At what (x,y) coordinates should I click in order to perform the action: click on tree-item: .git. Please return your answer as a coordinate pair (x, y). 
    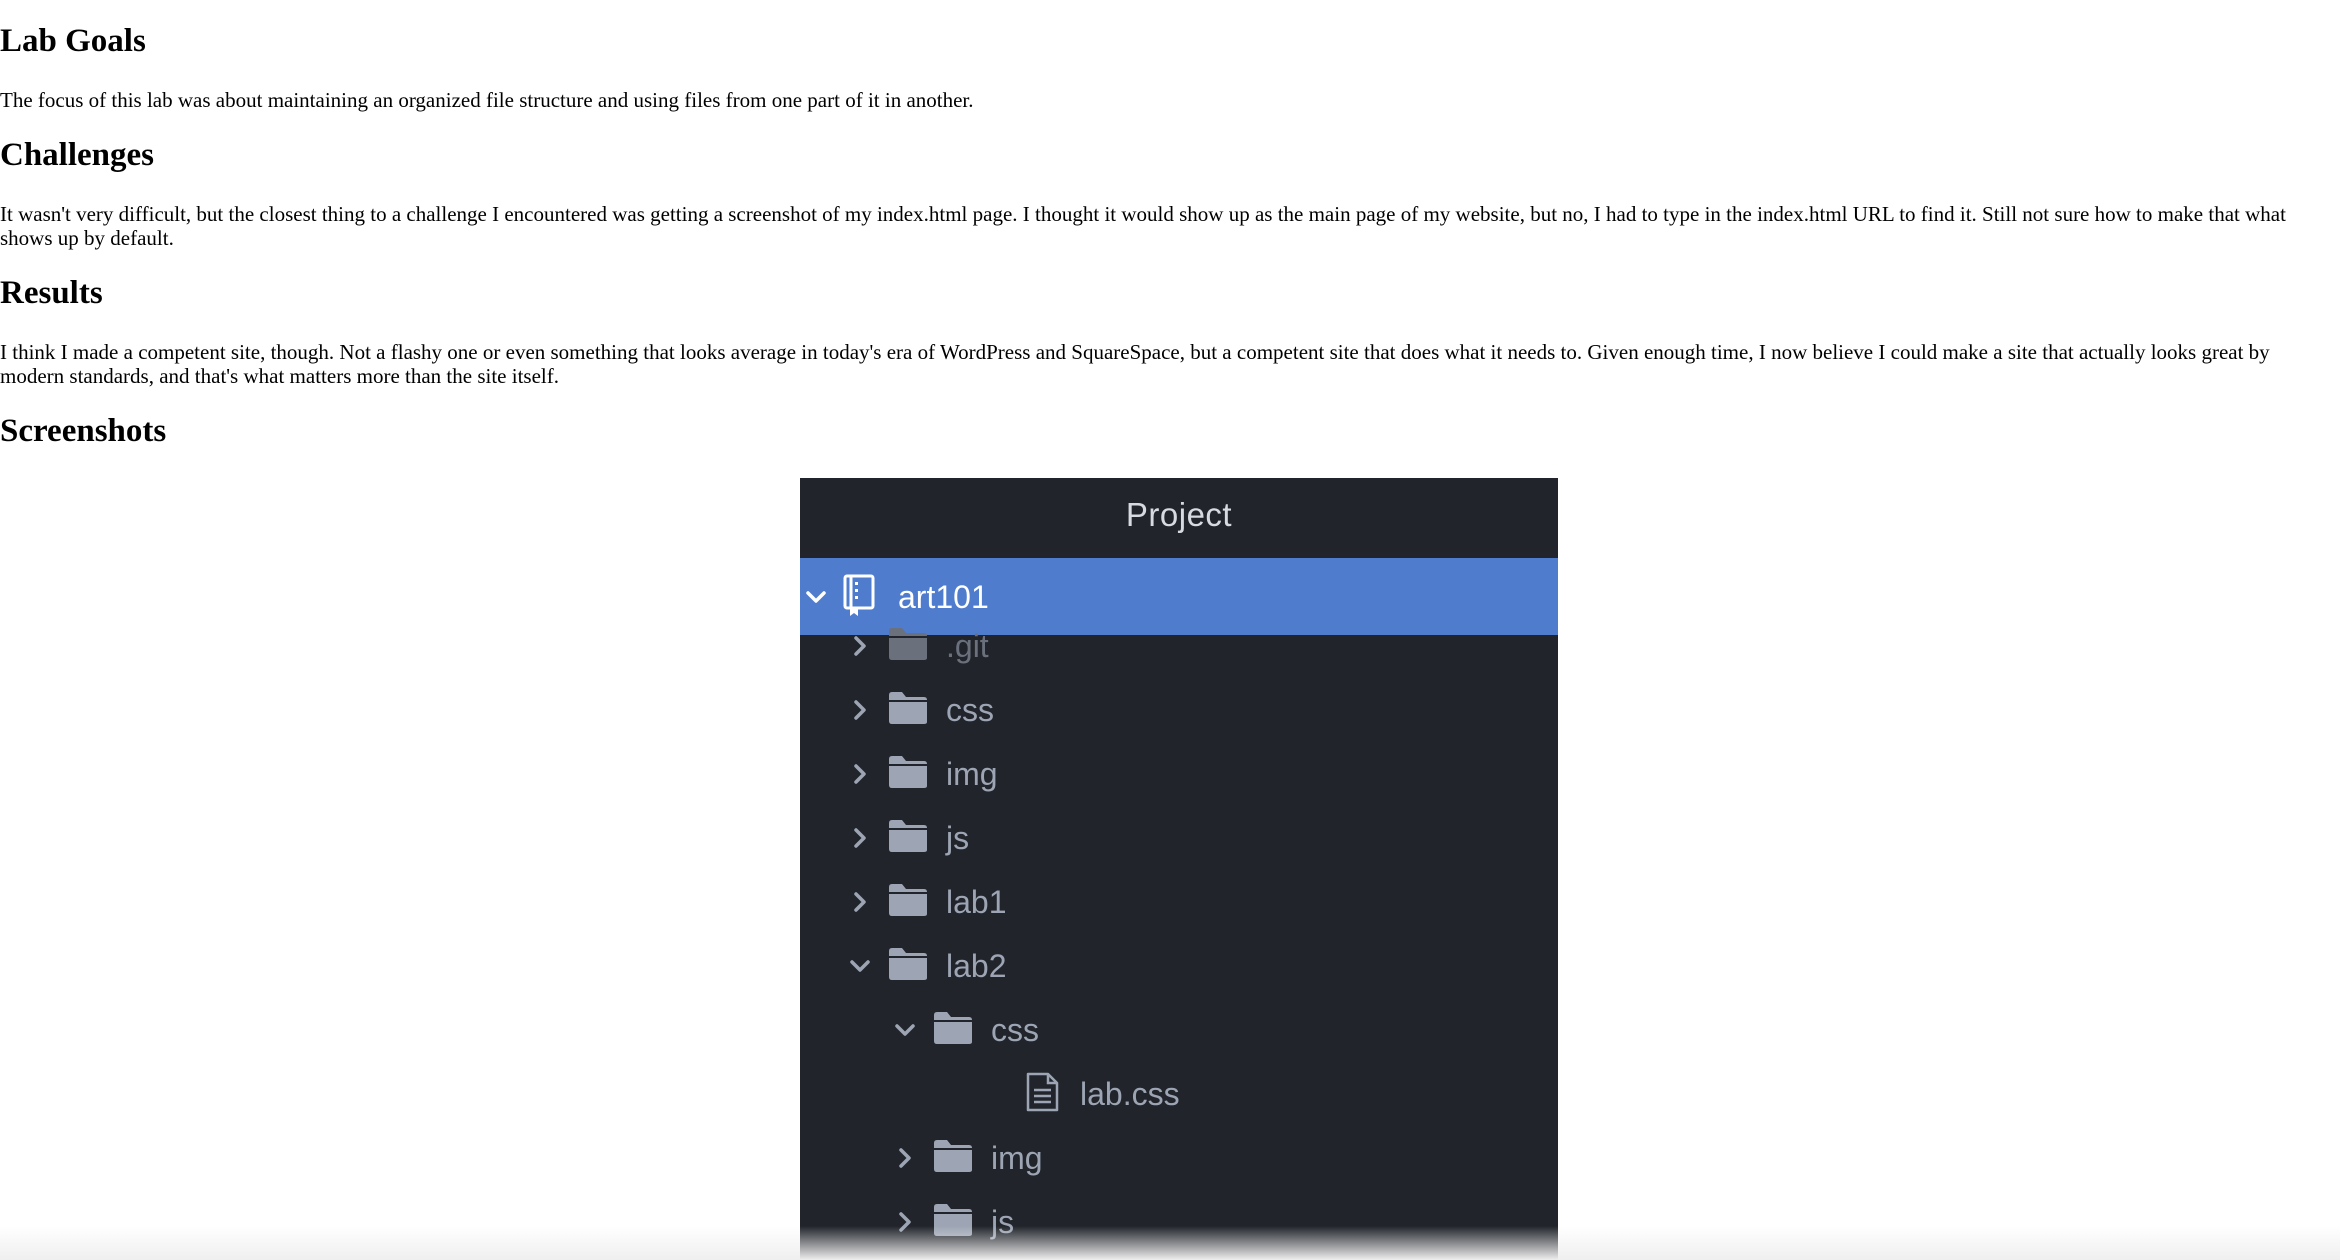
    Looking at the image, I should click on (917, 646).